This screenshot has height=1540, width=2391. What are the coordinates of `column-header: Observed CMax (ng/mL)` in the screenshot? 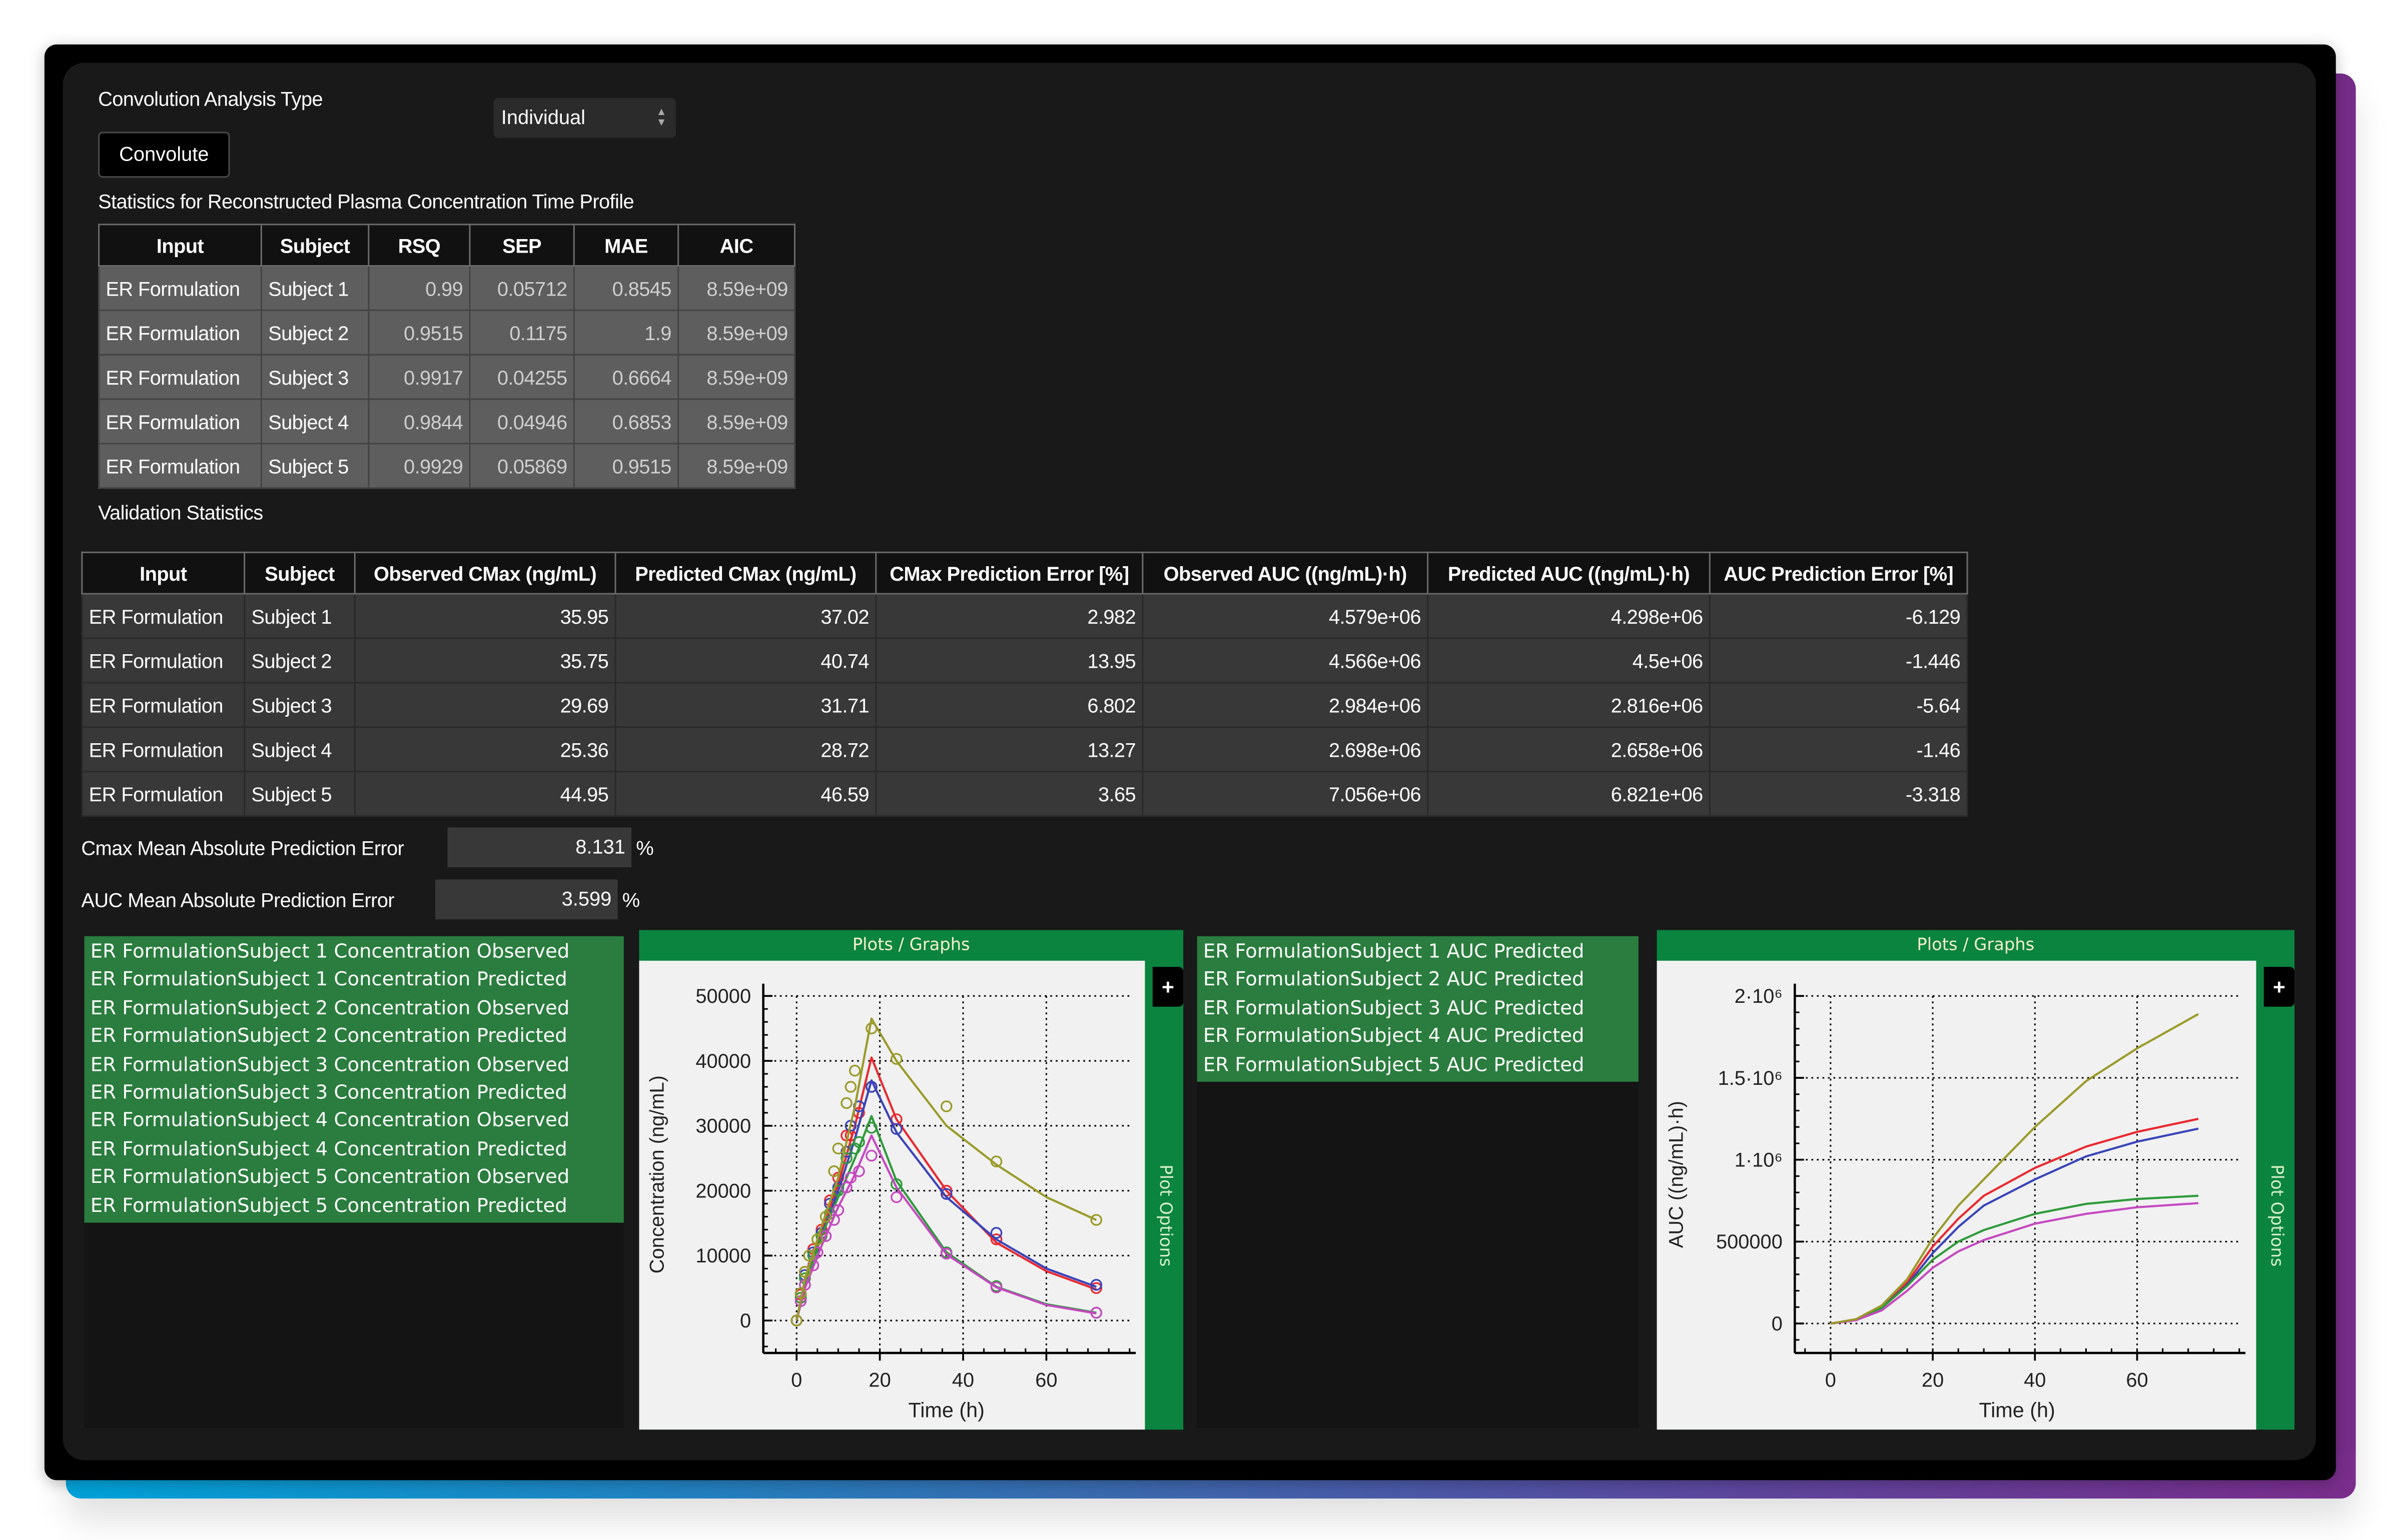 It's located at (485, 573).